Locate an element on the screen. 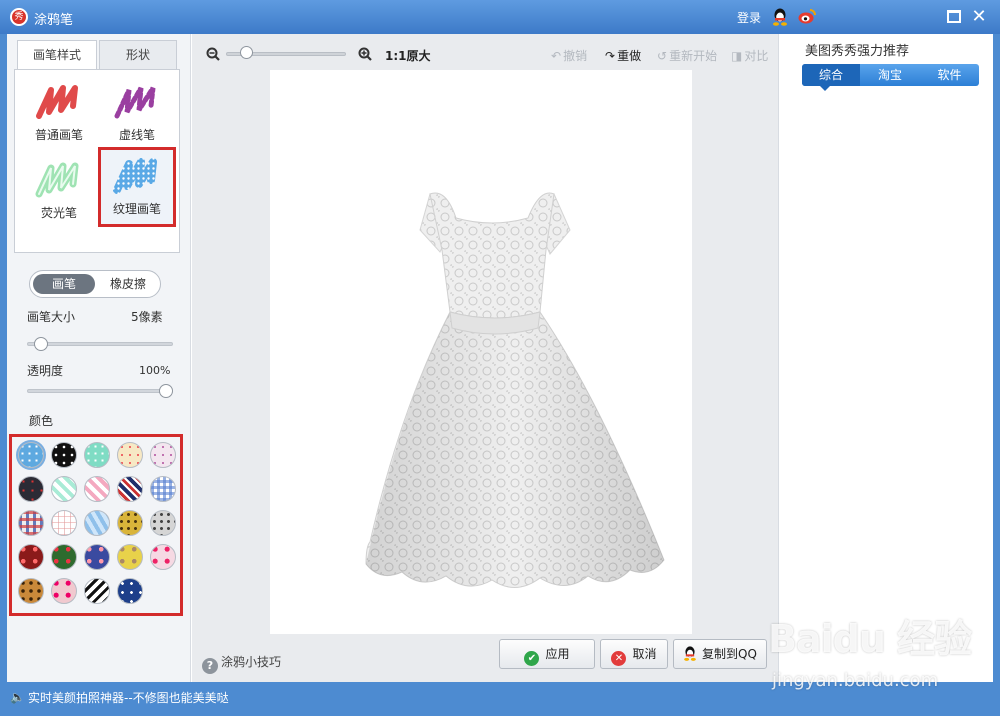 The height and width of the screenshot is (716, 1000). tab-caret is located at coordinates (825, 88).